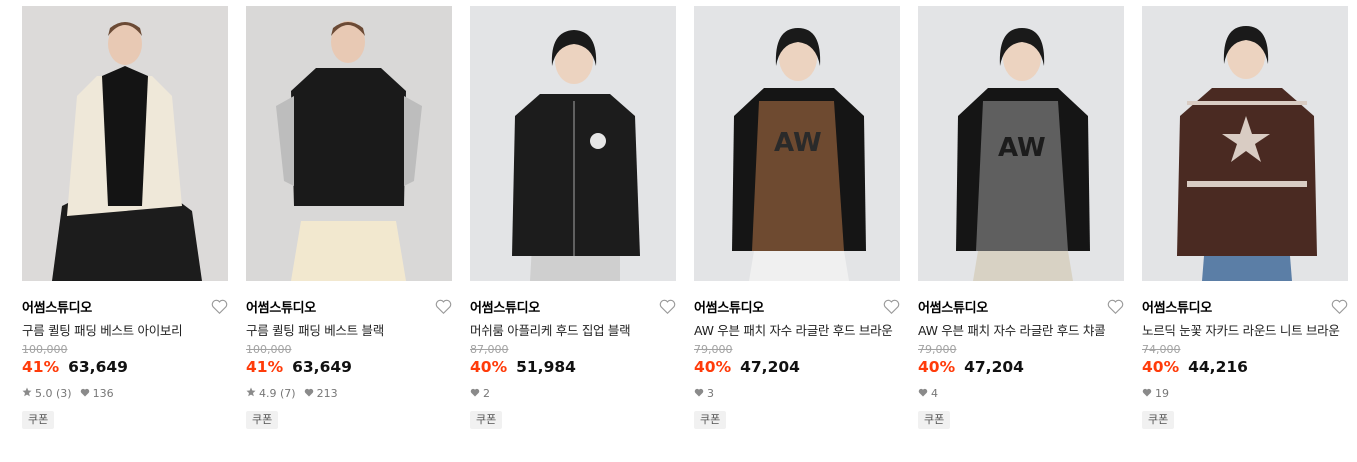  What do you see at coordinates (327, 393) in the screenshot?
I see `like-count: 213` at bounding box center [327, 393].